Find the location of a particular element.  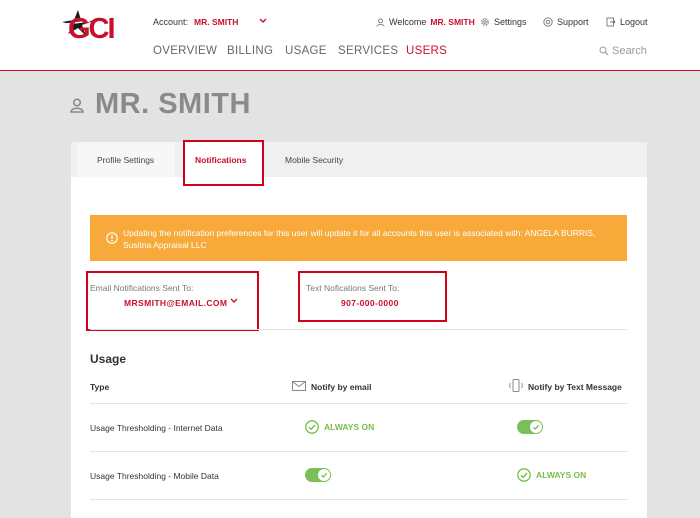

column-type: Type is located at coordinates (100, 387).